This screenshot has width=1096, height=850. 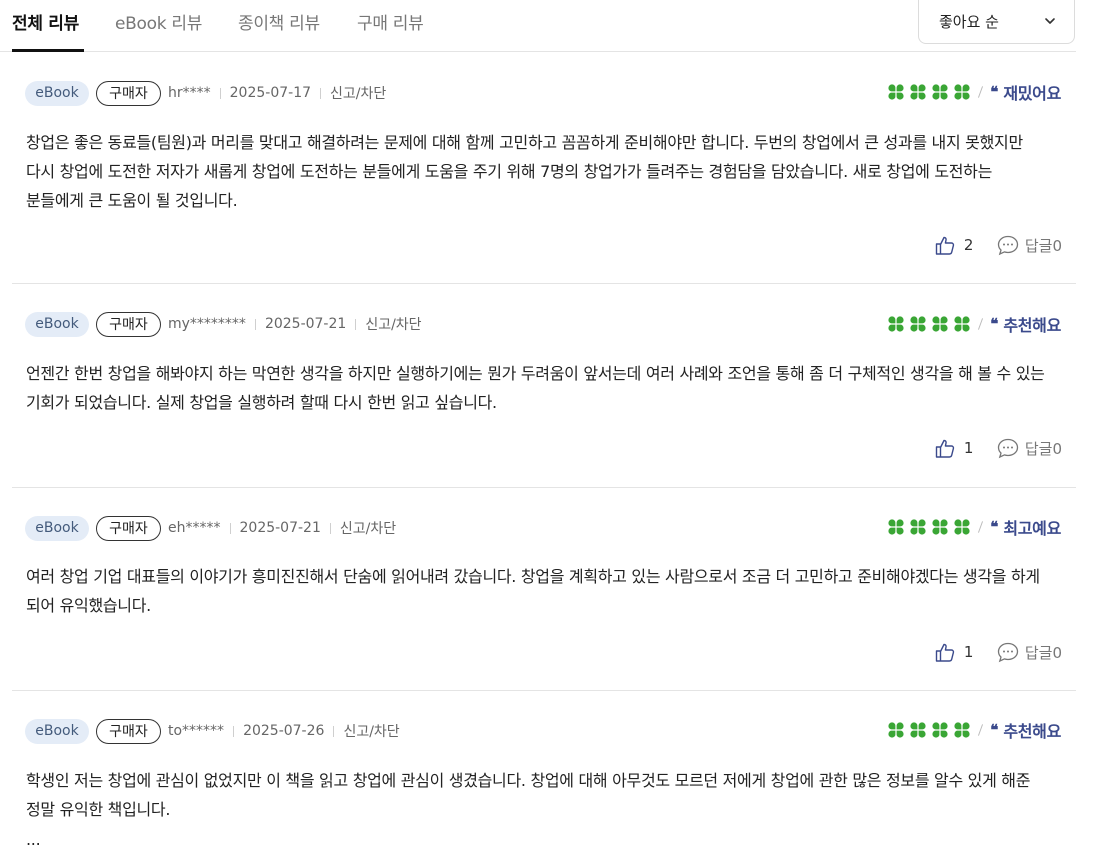 I want to click on review-actions: 2 답글0, so click(x=998, y=245).